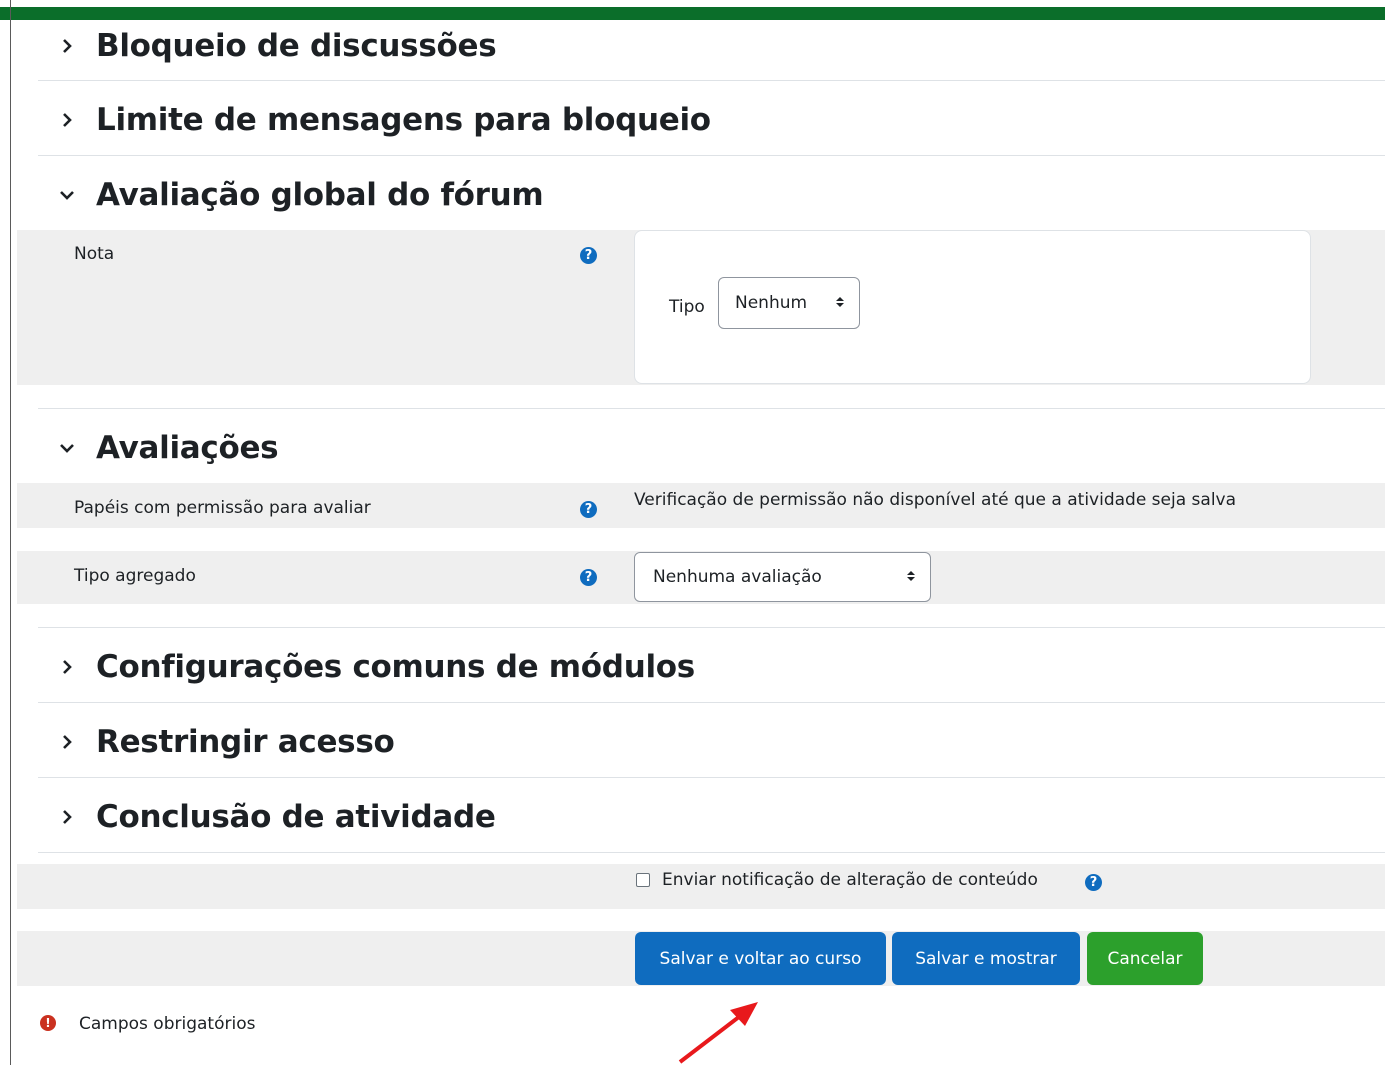 The image size is (1385, 1065). I want to click on save-display-button: Salvar e mostrar, so click(986, 958).